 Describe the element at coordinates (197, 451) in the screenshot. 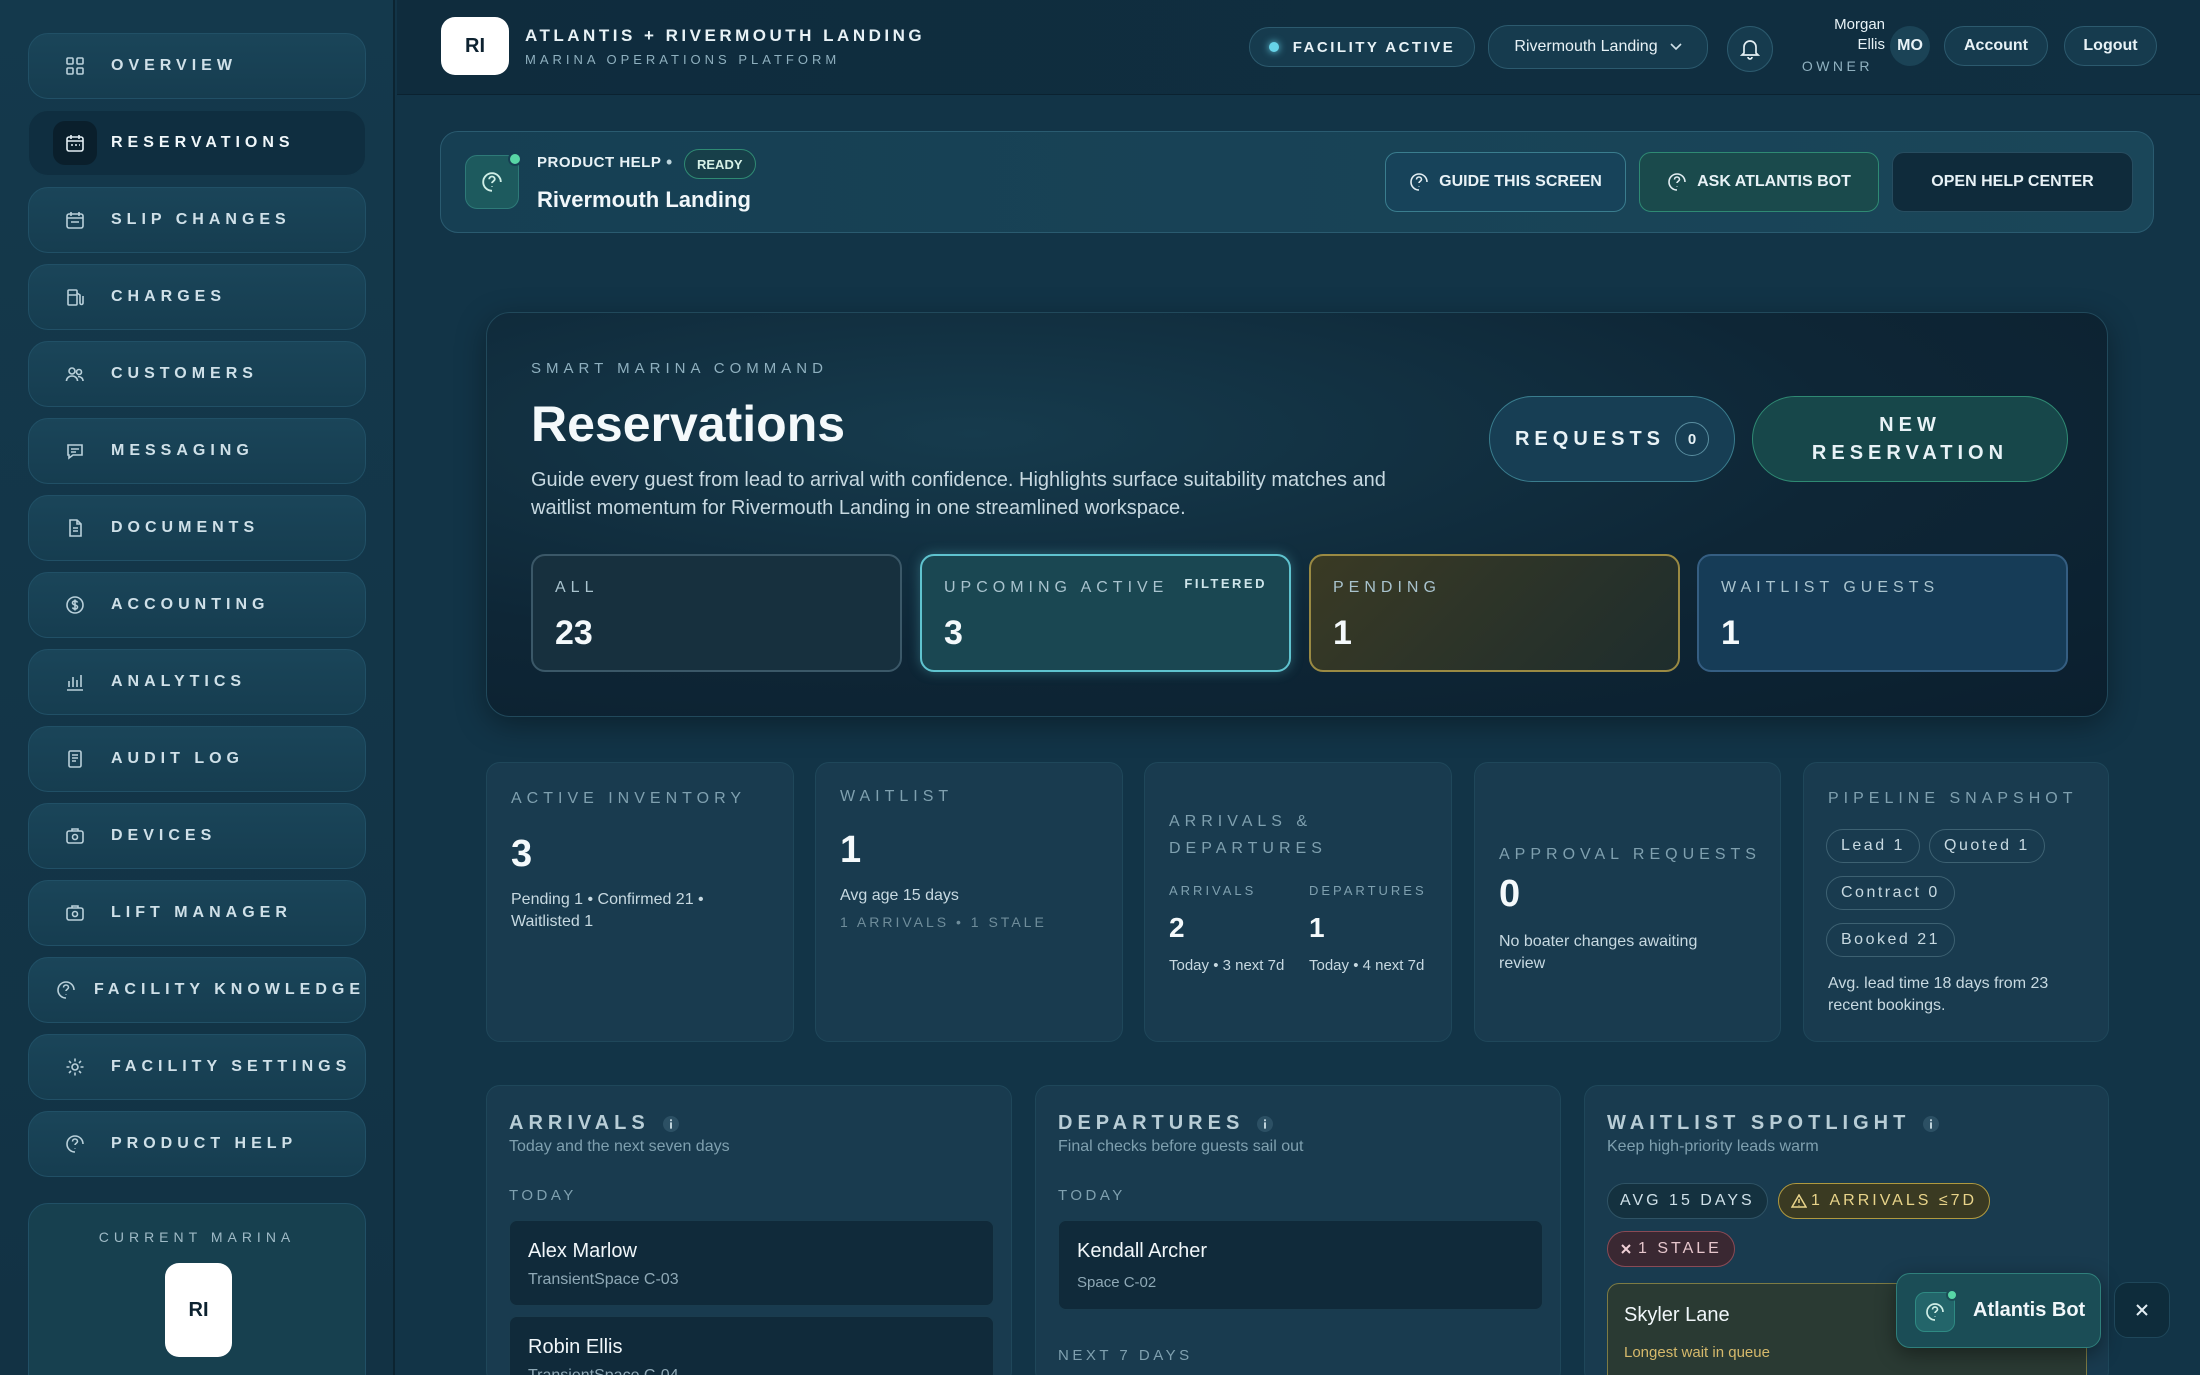

I see `sidebar-item-messaging: MESSAGING` at that location.